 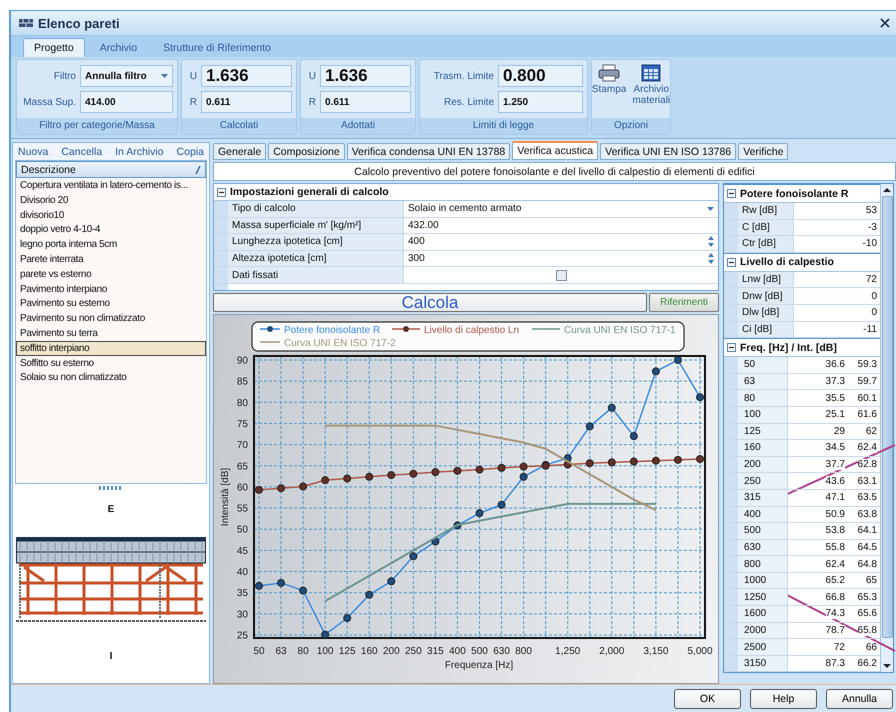 What do you see at coordinates (111, 378) in the screenshot?
I see `list-item: Solaio su non climatizzato` at bounding box center [111, 378].